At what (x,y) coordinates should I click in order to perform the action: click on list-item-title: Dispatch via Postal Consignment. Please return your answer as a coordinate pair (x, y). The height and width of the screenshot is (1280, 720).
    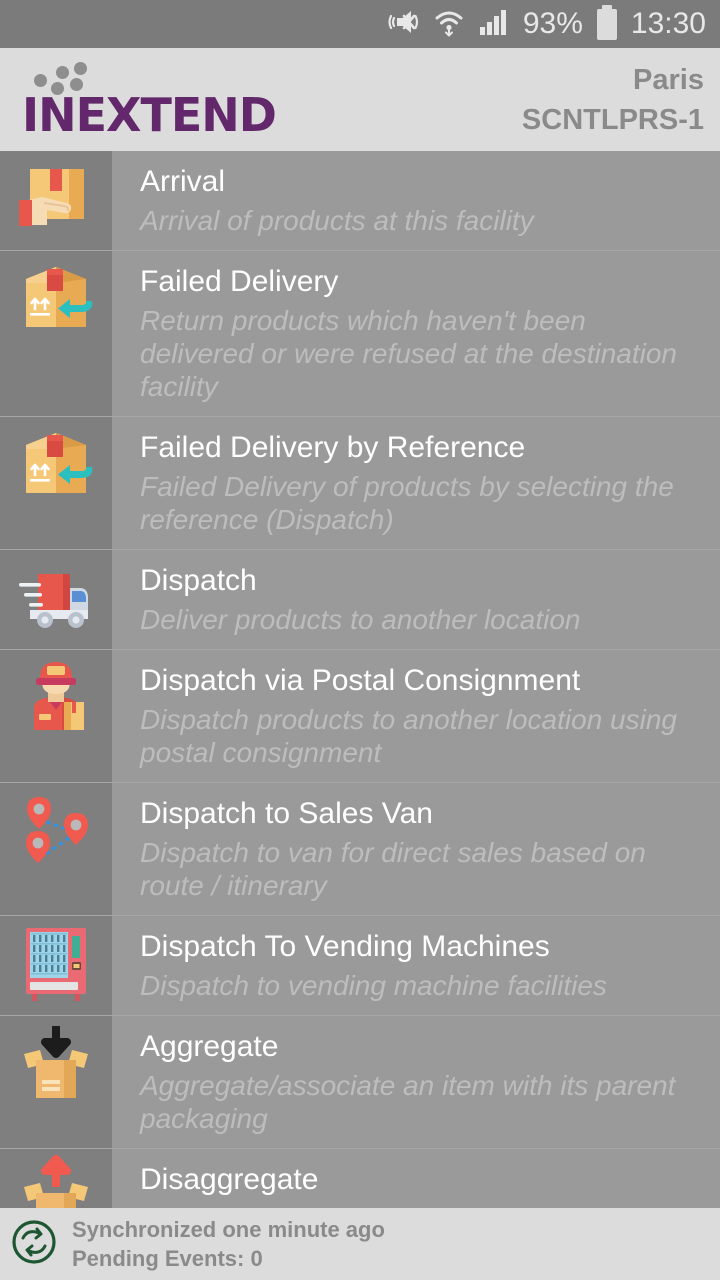
    Looking at the image, I should click on (360, 680).